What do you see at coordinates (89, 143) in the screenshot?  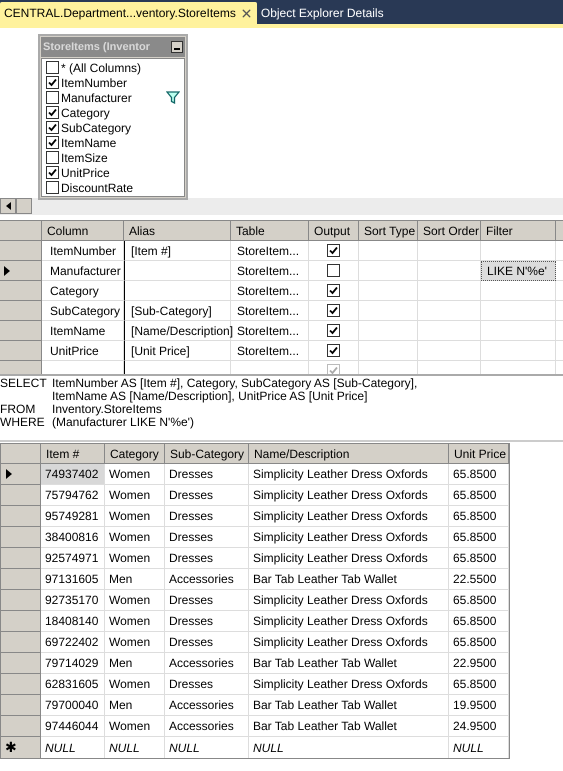 I see `column-label: ItemName` at bounding box center [89, 143].